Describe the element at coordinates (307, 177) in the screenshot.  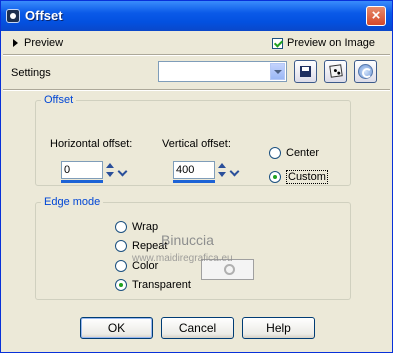
I see `custom-label: Custom` at that location.